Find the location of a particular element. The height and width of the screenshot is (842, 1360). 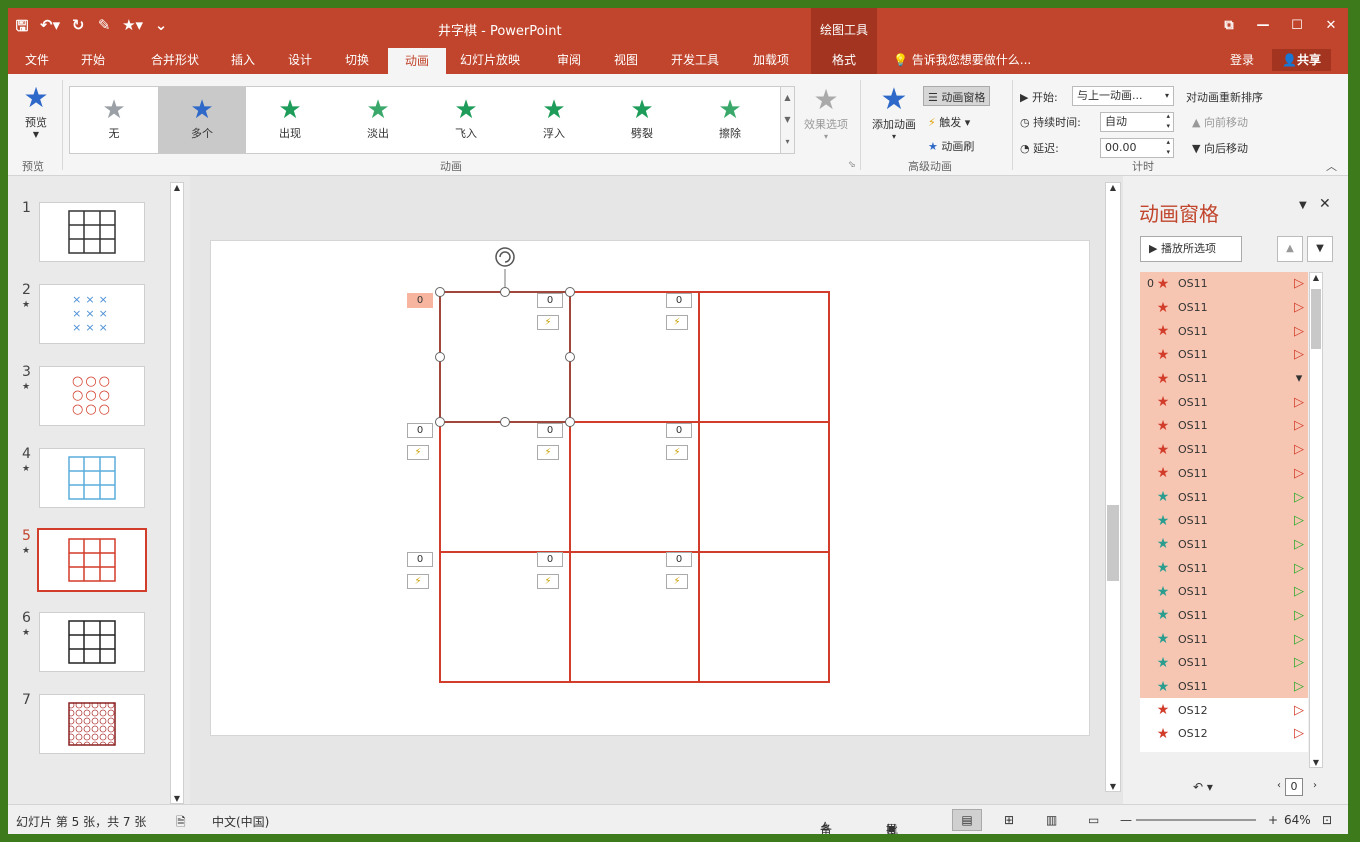

undo-icon: ↶▾ is located at coordinates (50, 28).